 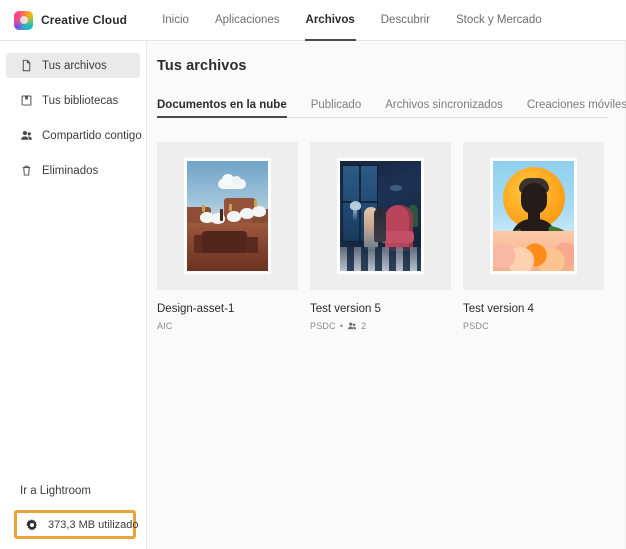 I want to click on sidebar-item-label: Tus archivos, so click(x=74, y=65).